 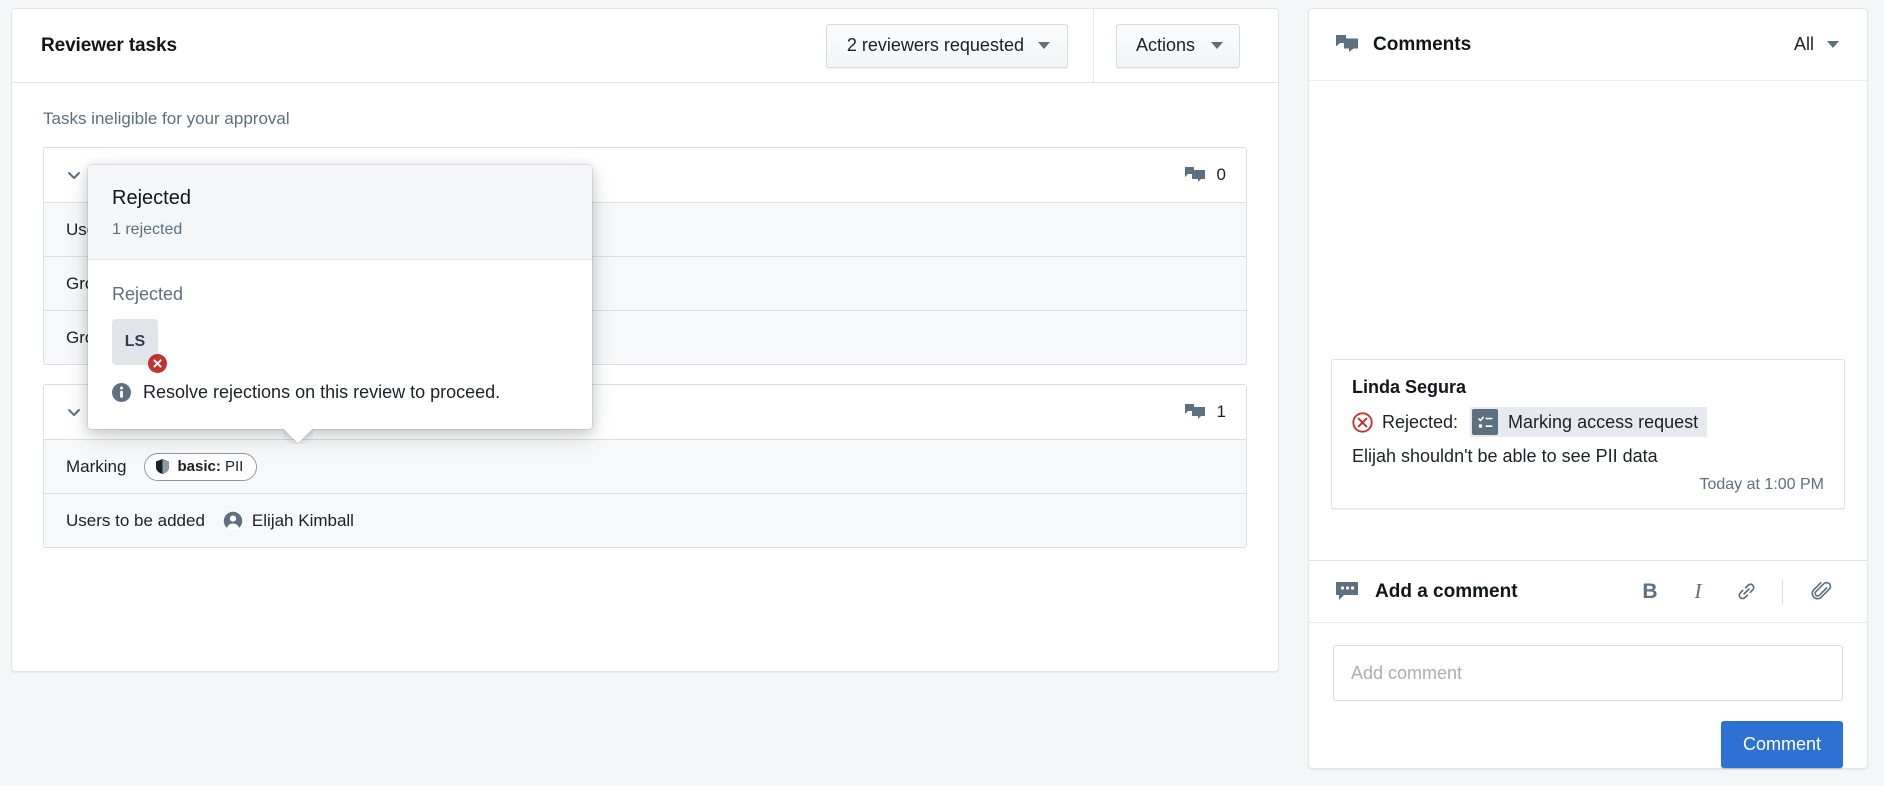 I want to click on comment-timestamp: Today at 1:00 PM, so click(x=1761, y=484).